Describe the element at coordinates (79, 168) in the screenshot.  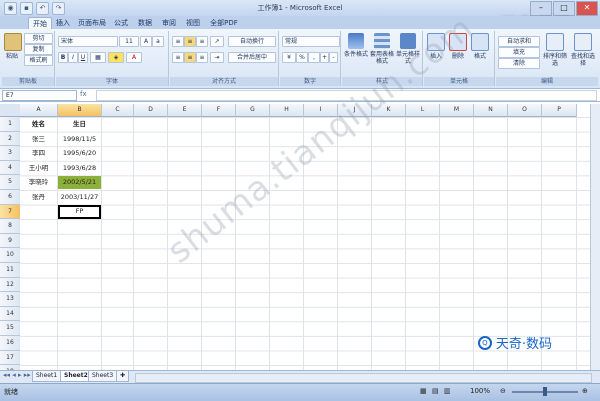
I see `birthday-cell: 1993/6/28` at that location.